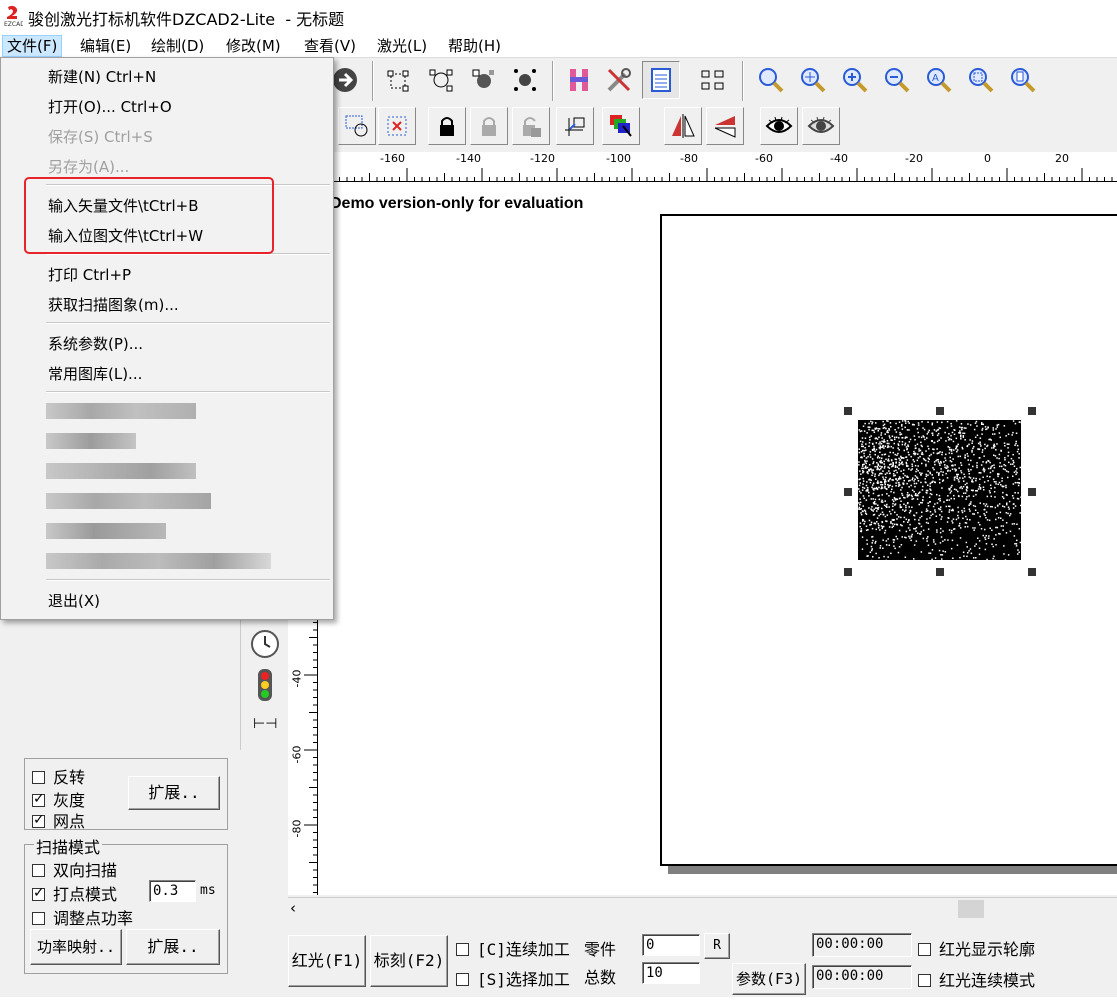 Image resolution: width=1117 pixels, height=1002 pixels. Describe the element at coordinates (525, 80) in the screenshot. I see `node-dots-button` at that location.